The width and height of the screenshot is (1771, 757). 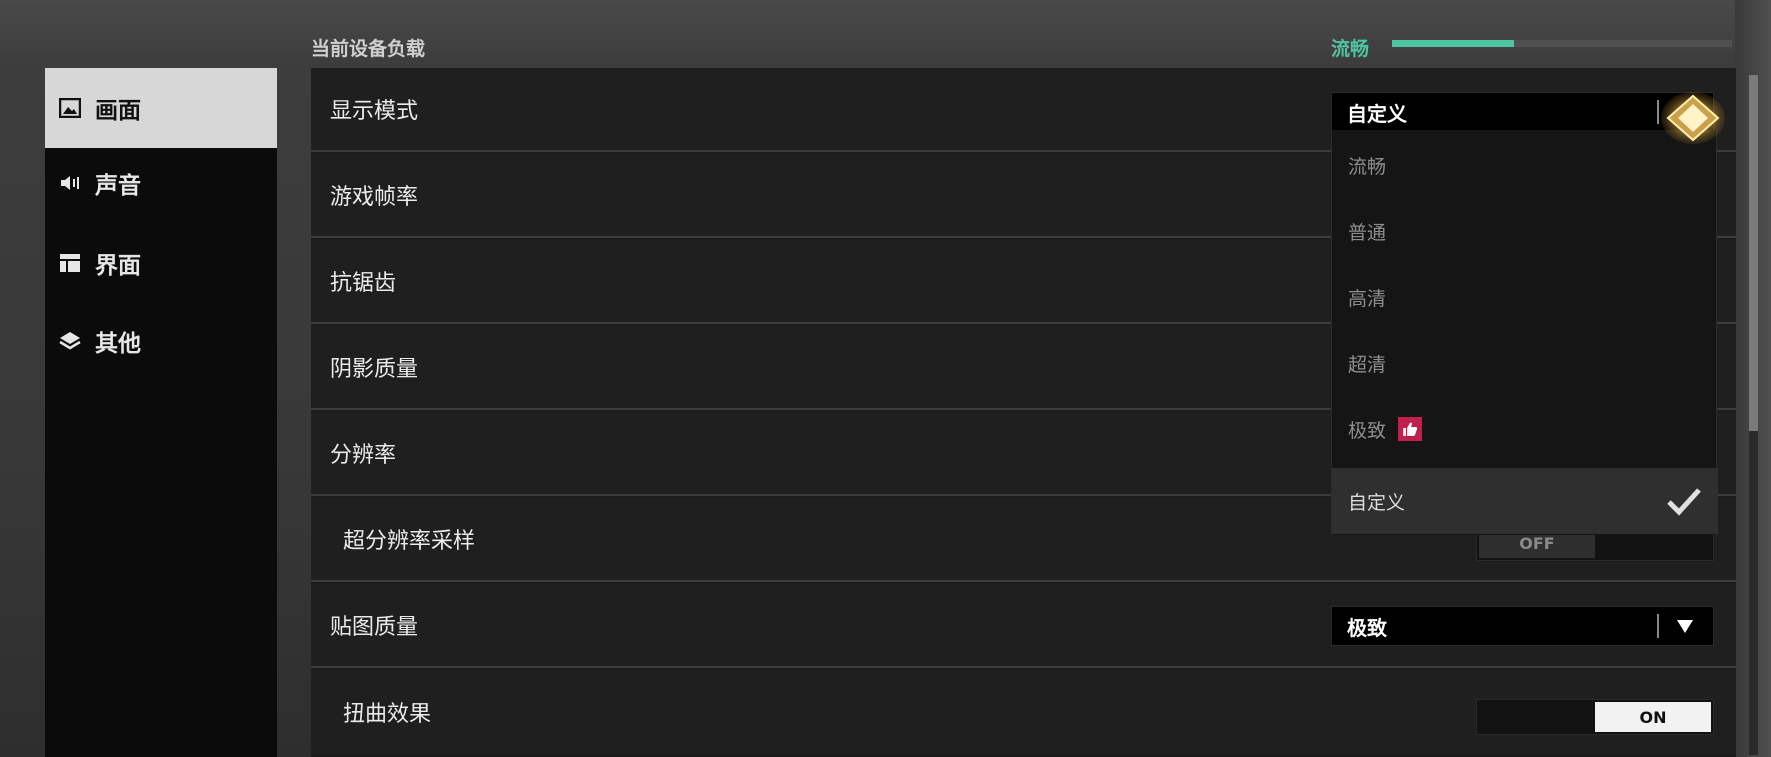 I want to click on sidebar-item-label: 其他, so click(x=118, y=343).